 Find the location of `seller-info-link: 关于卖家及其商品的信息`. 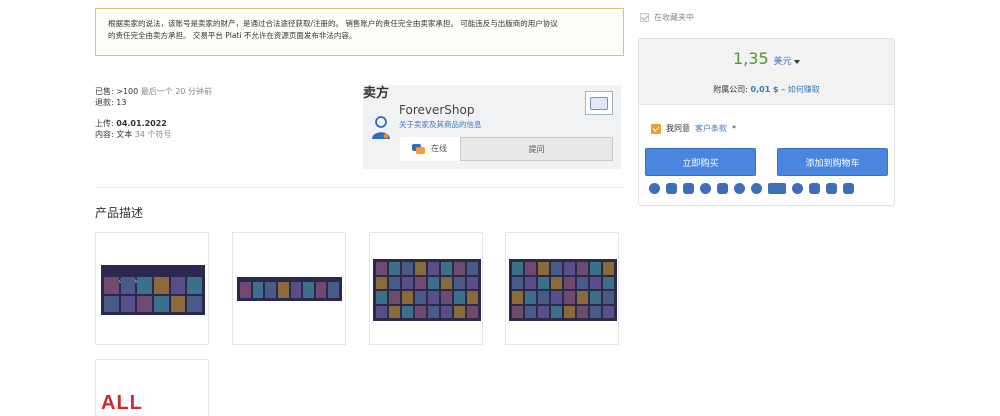

seller-info-link: 关于卖家及其商品的信息 is located at coordinates (440, 124).